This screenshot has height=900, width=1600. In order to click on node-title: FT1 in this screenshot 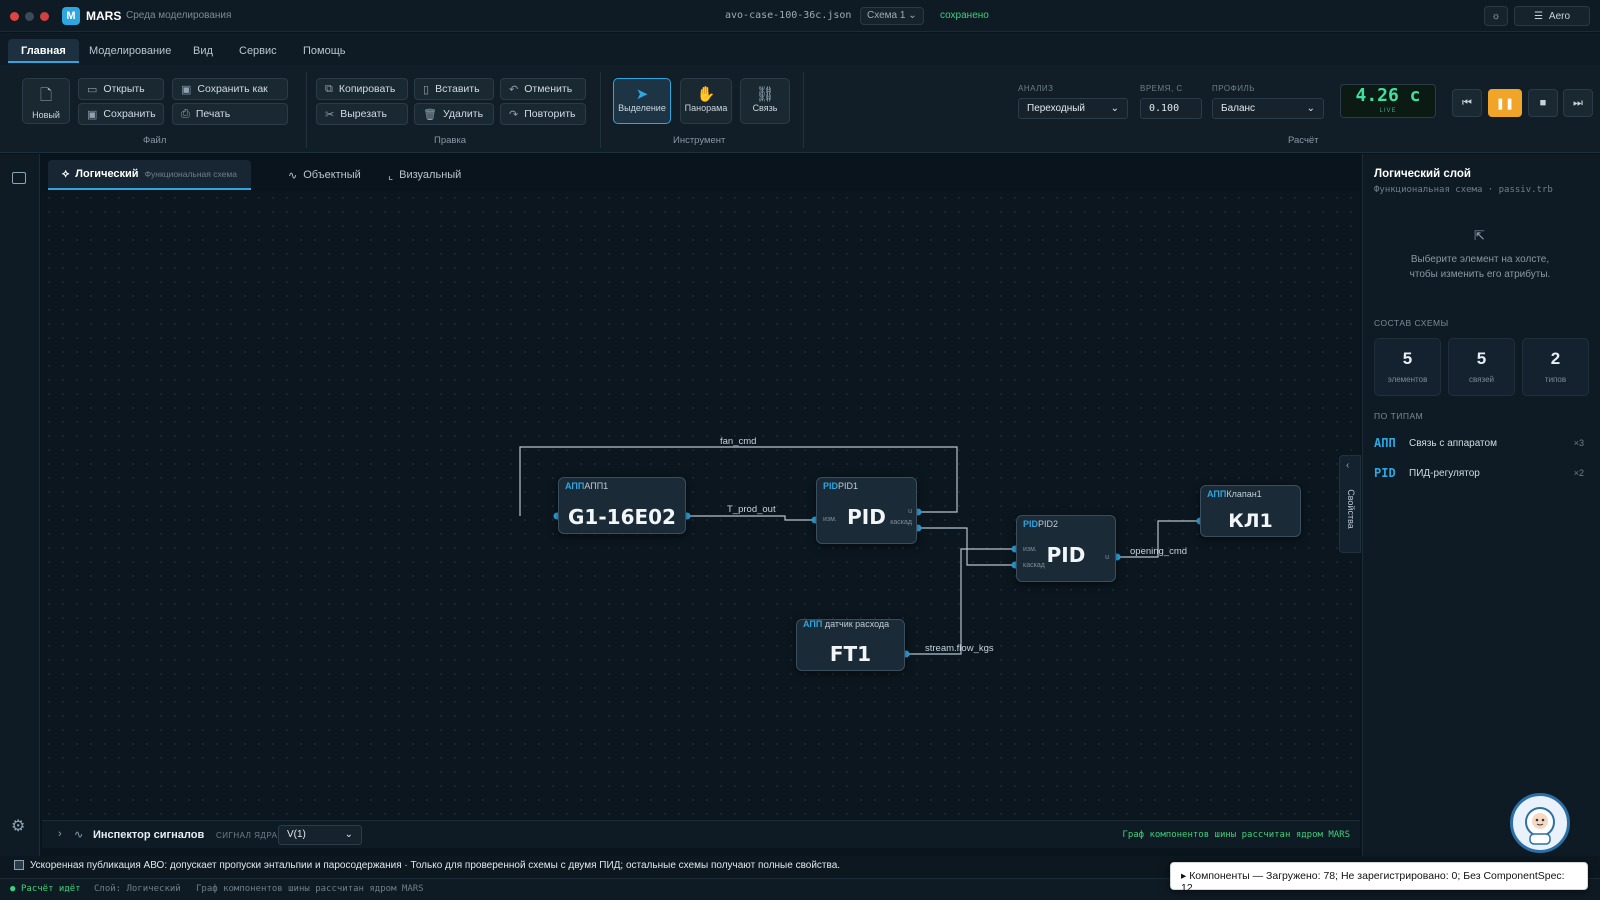, I will do `click(850, 654)`.